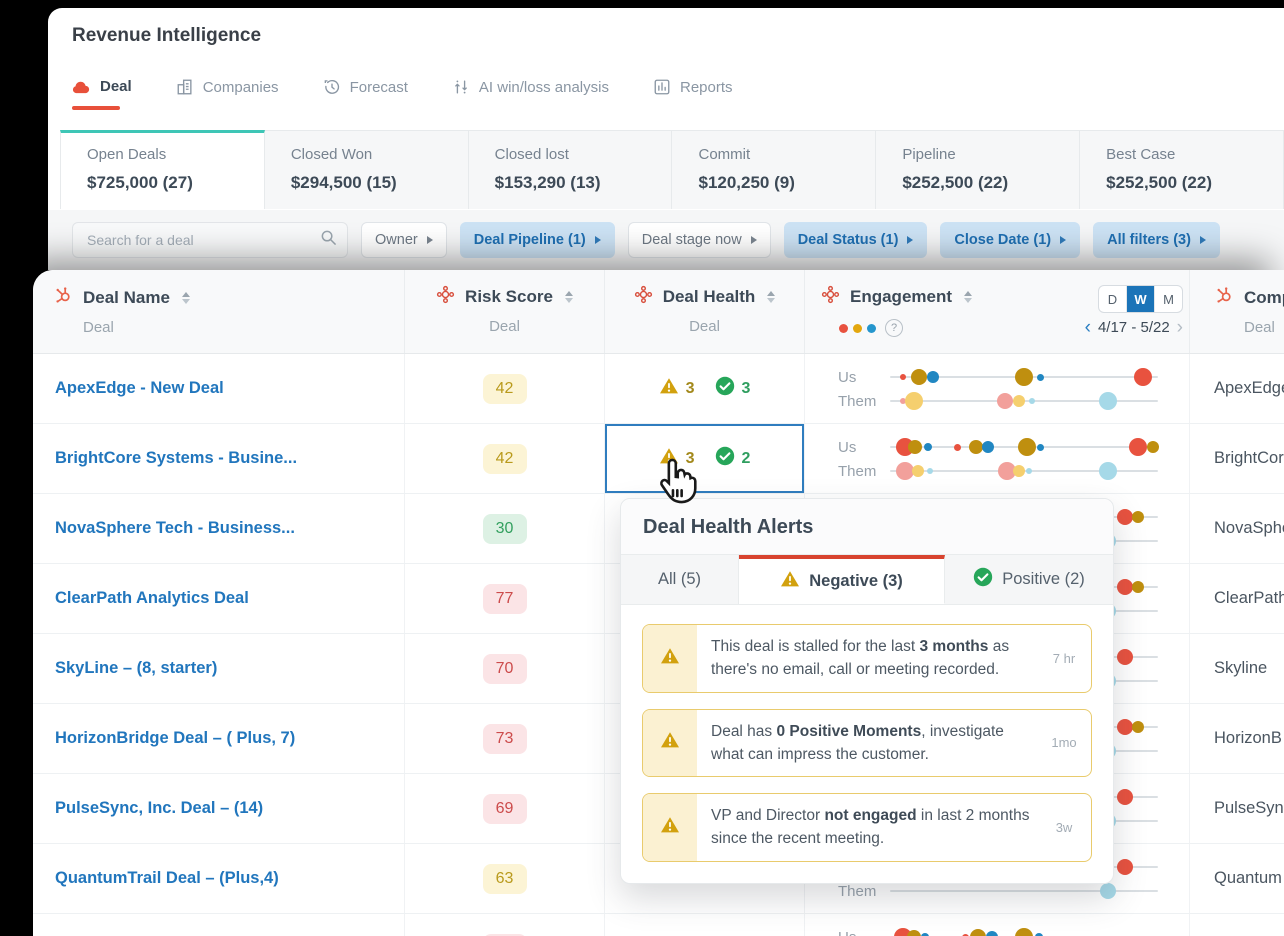  What do you see at coordinates (505, 458) in the screenshot?
I see `risk-score-cell: 42` at bounding box center [505, 458].